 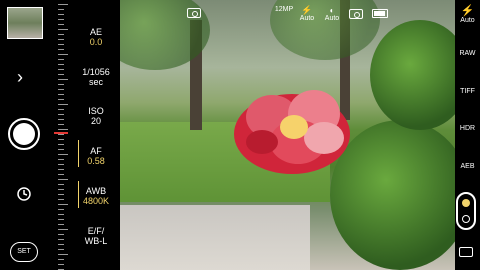 I want to click on shutter-speed-setting: 1/1056 sec, so click(x=96, y=77).